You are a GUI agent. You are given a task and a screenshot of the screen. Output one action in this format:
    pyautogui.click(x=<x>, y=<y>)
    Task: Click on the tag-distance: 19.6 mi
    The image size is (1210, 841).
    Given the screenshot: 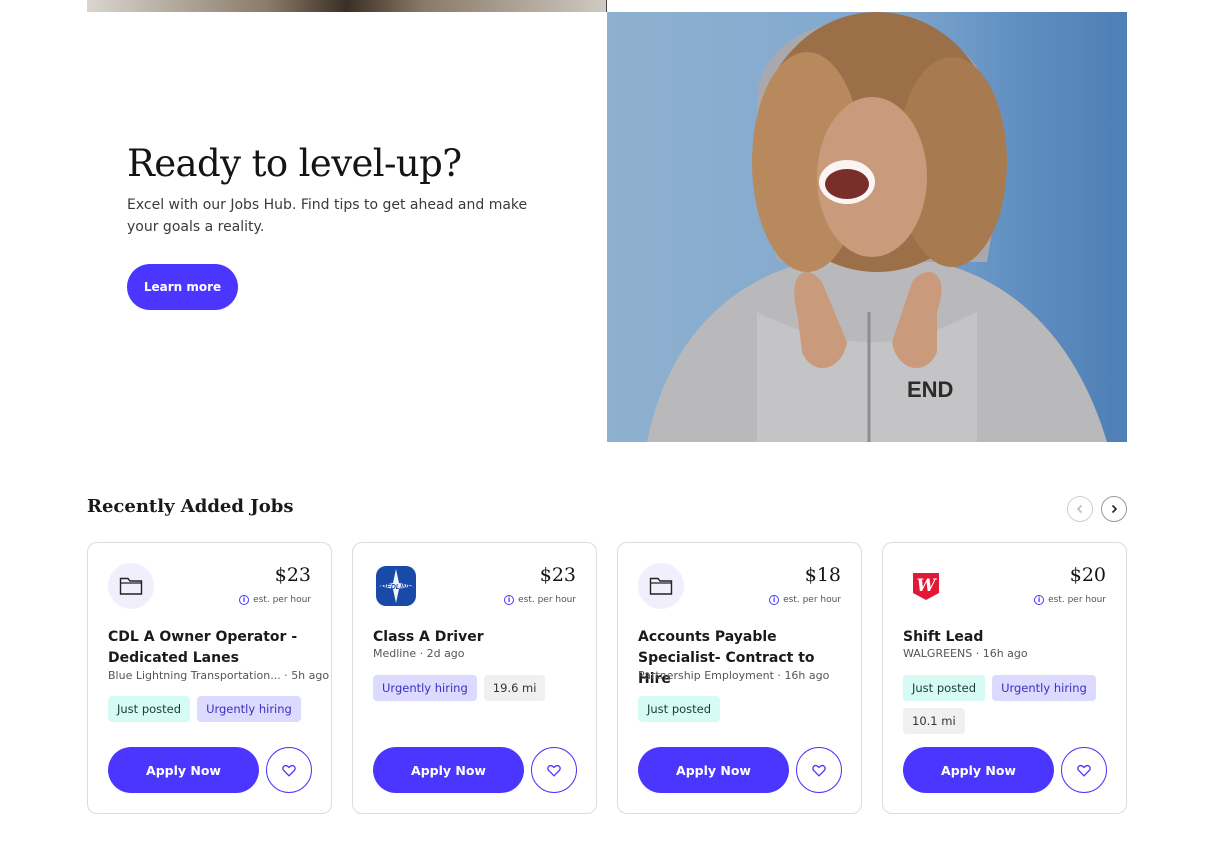 What is the action you would take?
    pyautogui.click(x=514, y=688)
    